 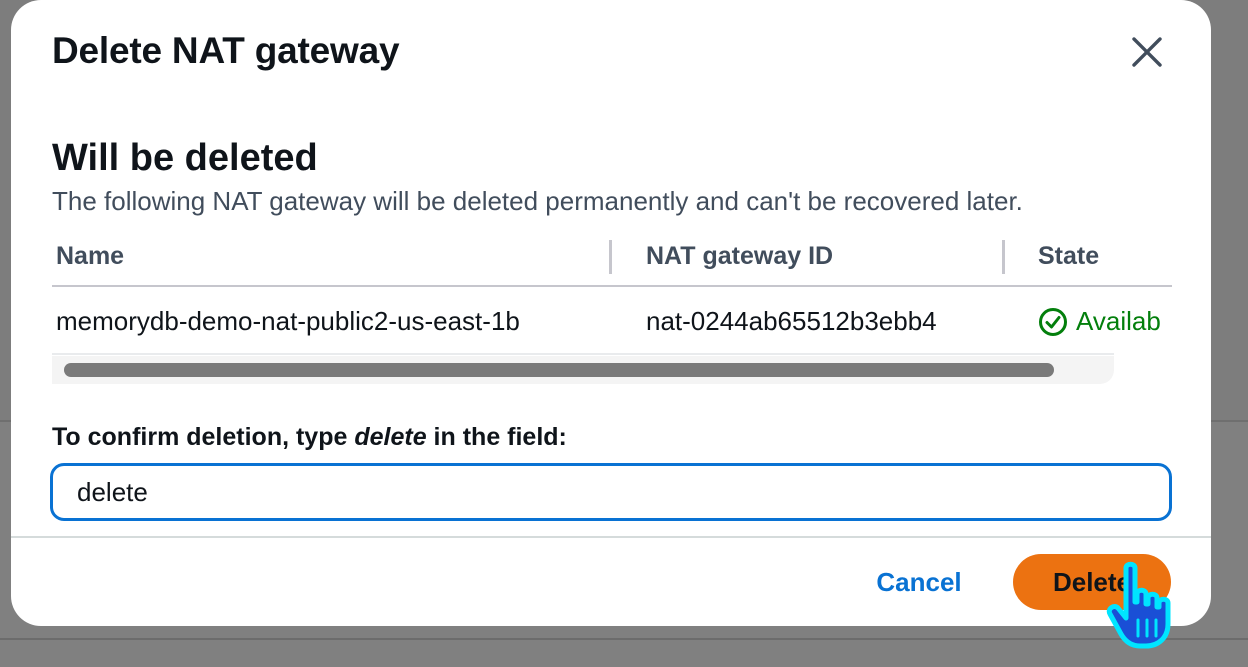 What do you see at coordinates (496, 437) in the screenshot?
I see `confirm-label-suffix: in the field:` at bounding box center [496, 437].